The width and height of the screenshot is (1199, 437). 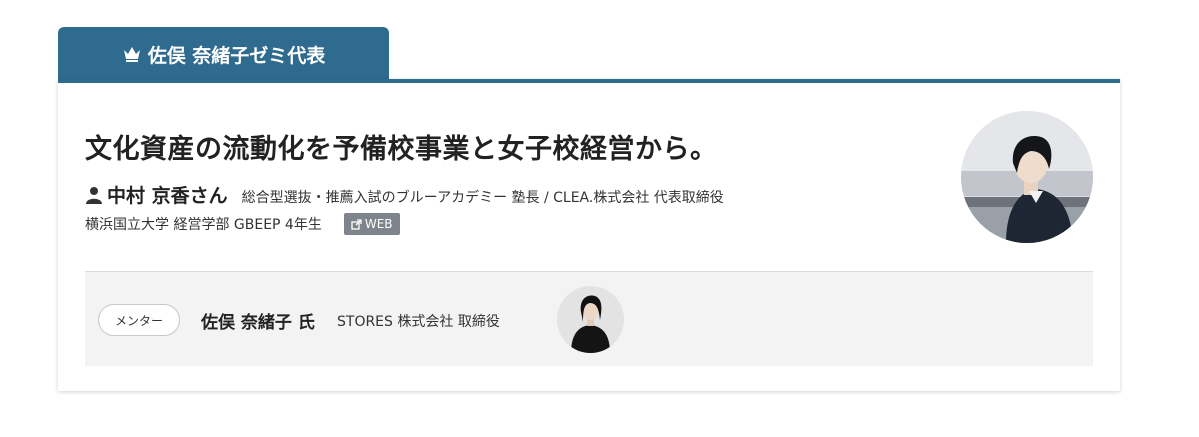 What do you see at coordinates (94, 195) in the screenshot?
I see `person-icon` at bounding box center [94, 195].